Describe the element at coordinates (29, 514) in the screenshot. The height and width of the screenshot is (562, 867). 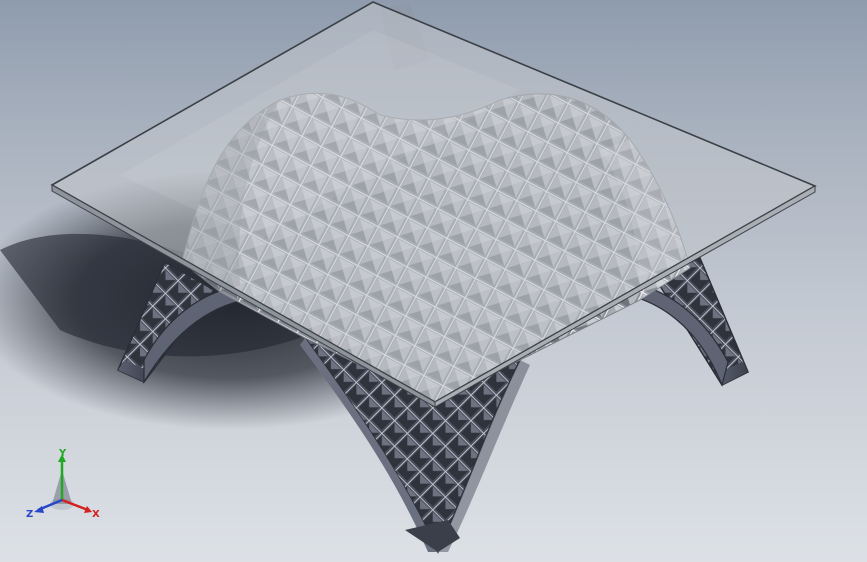
I see `z-axis-label: Z` at that location.